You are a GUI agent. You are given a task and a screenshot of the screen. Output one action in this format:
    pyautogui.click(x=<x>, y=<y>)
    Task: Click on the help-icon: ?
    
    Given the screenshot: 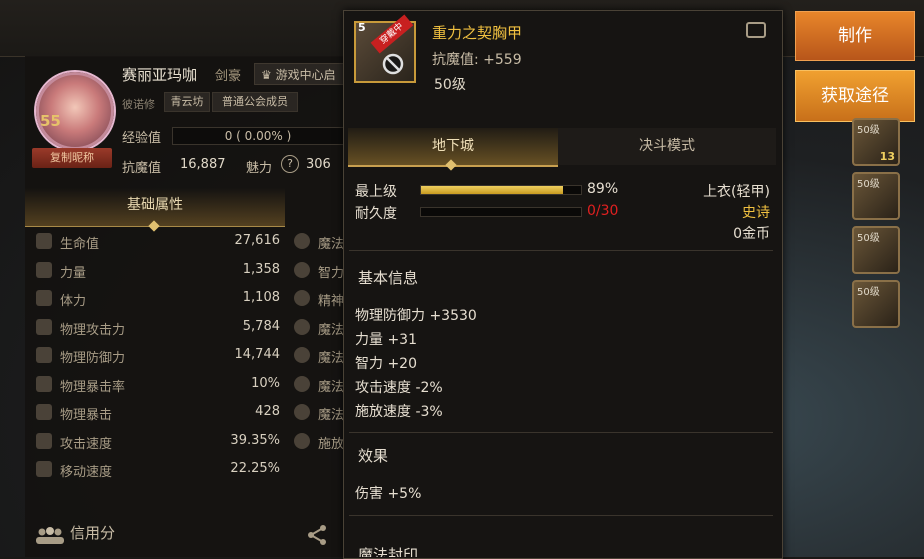 What is the action you would take?
    pyautogui.click(x=290, y=164)
    